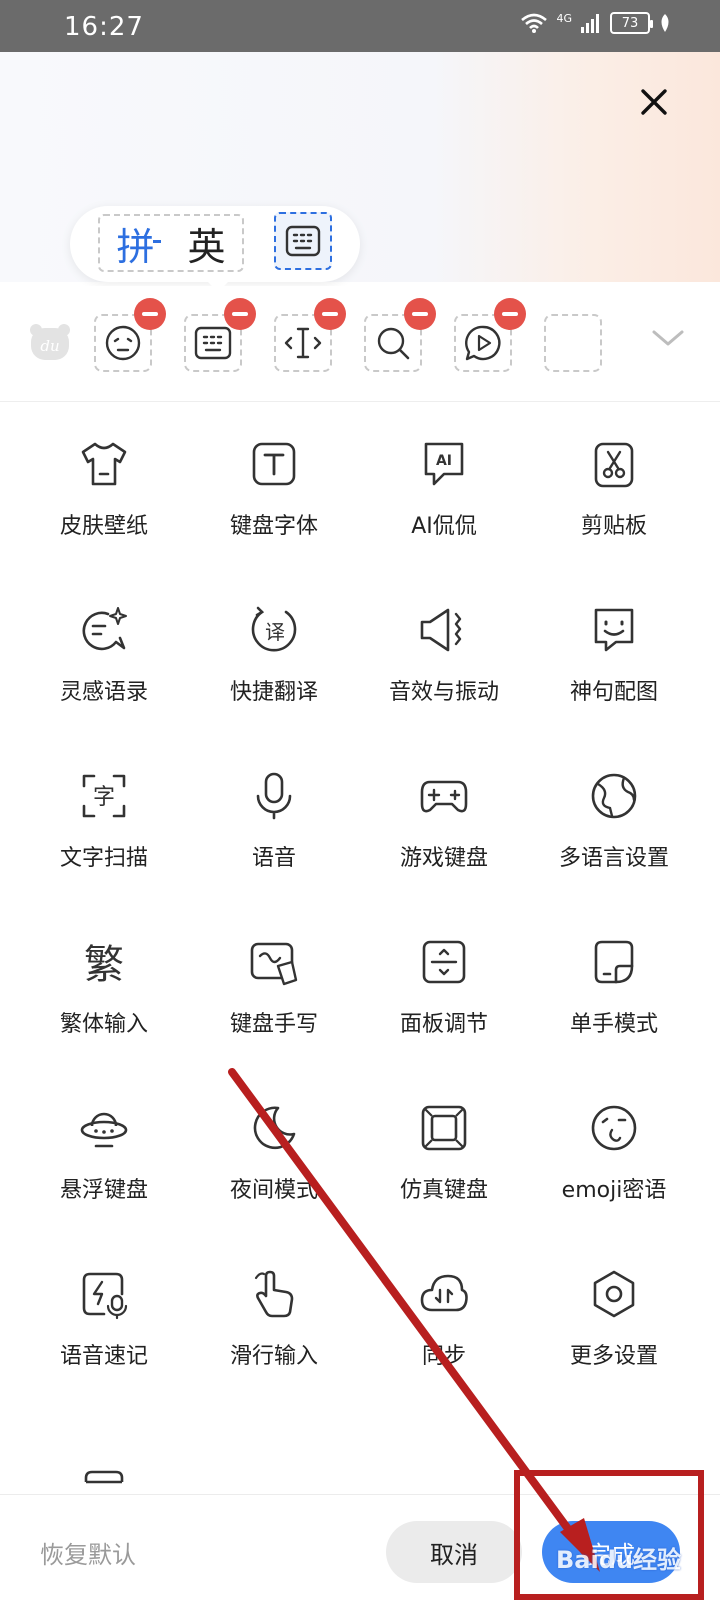  I want to click on reset-default-button: 恢复默认, so click(88, 1552).